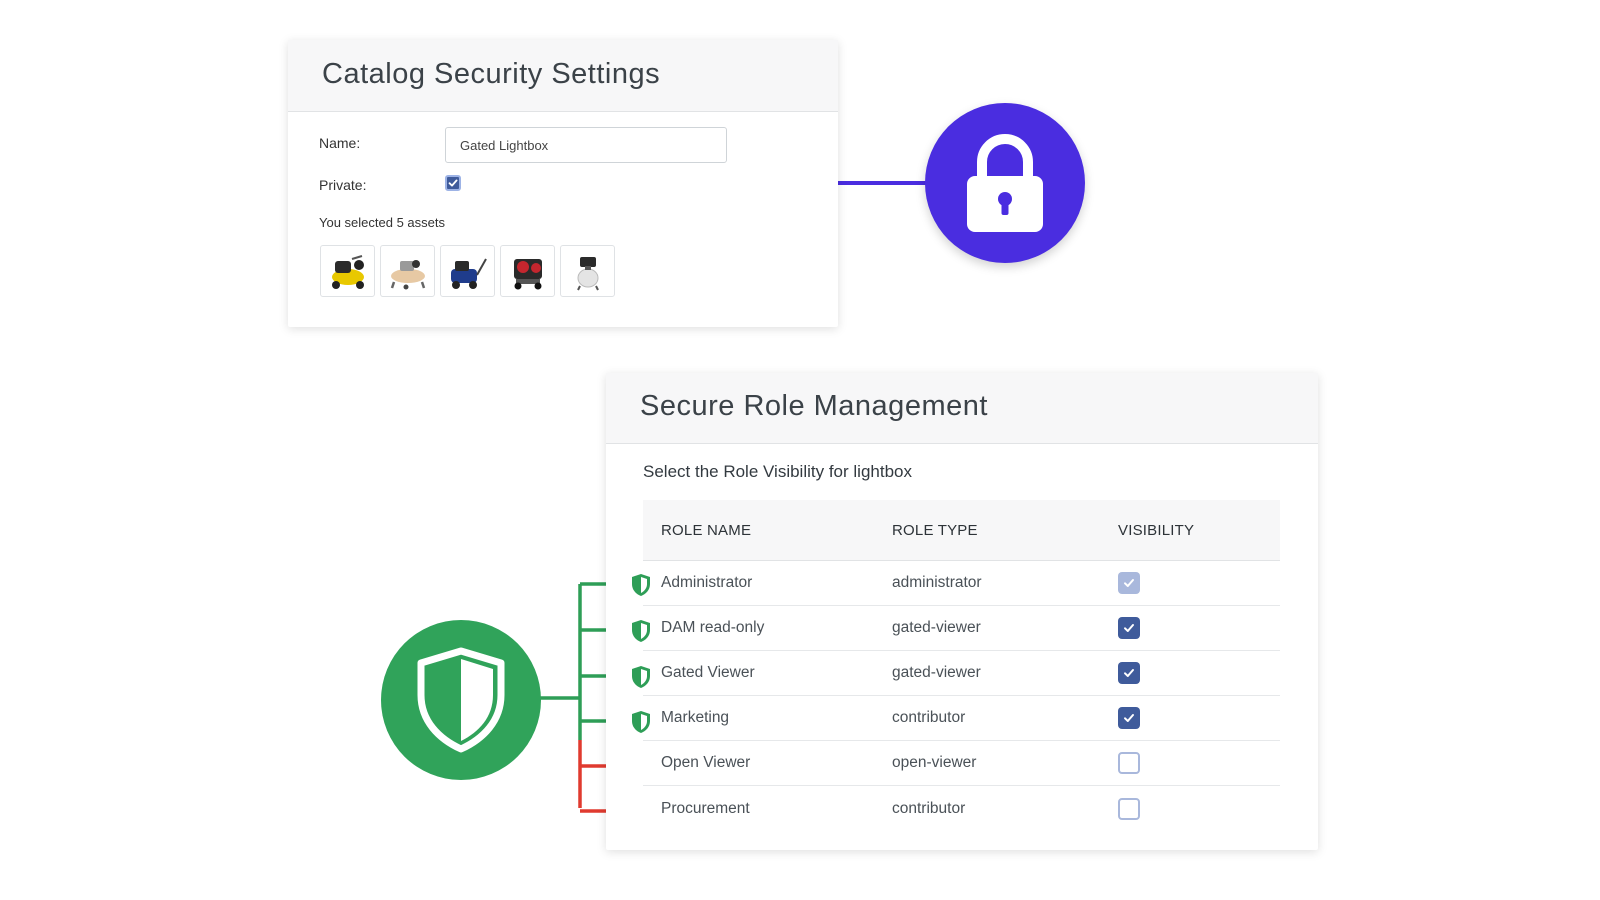 The width and height of the screenshot is (1600, 900). I want to click on lock-badge, so click(1005, 183).